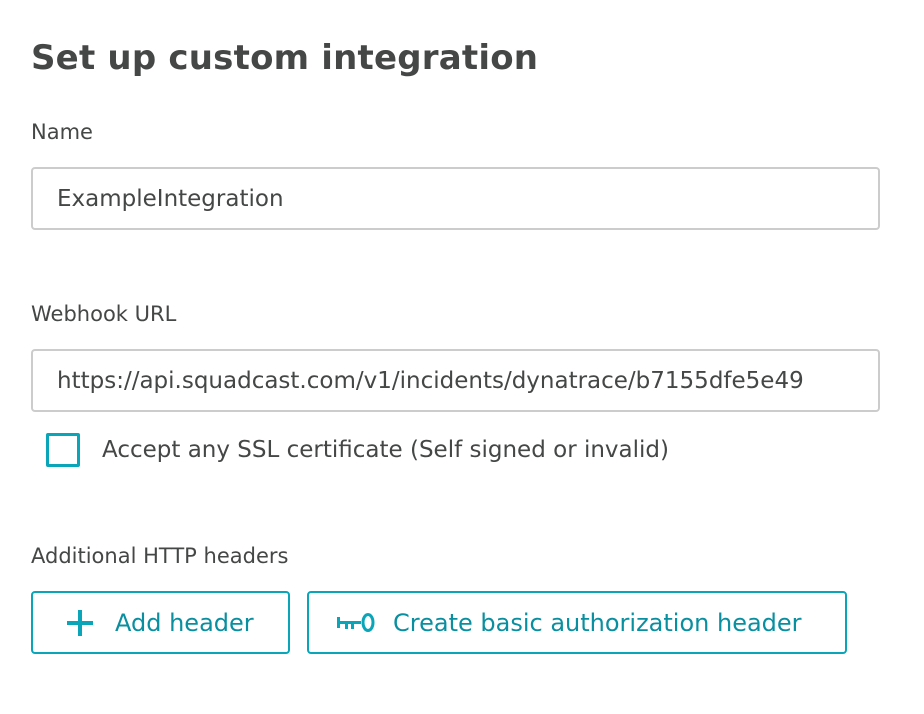 This screenshot has width=924, height=714. What do you see at coordinates (184, 622) in the screenshot?
I see `add-header-label: Add header` at bounding box center [184, 622].